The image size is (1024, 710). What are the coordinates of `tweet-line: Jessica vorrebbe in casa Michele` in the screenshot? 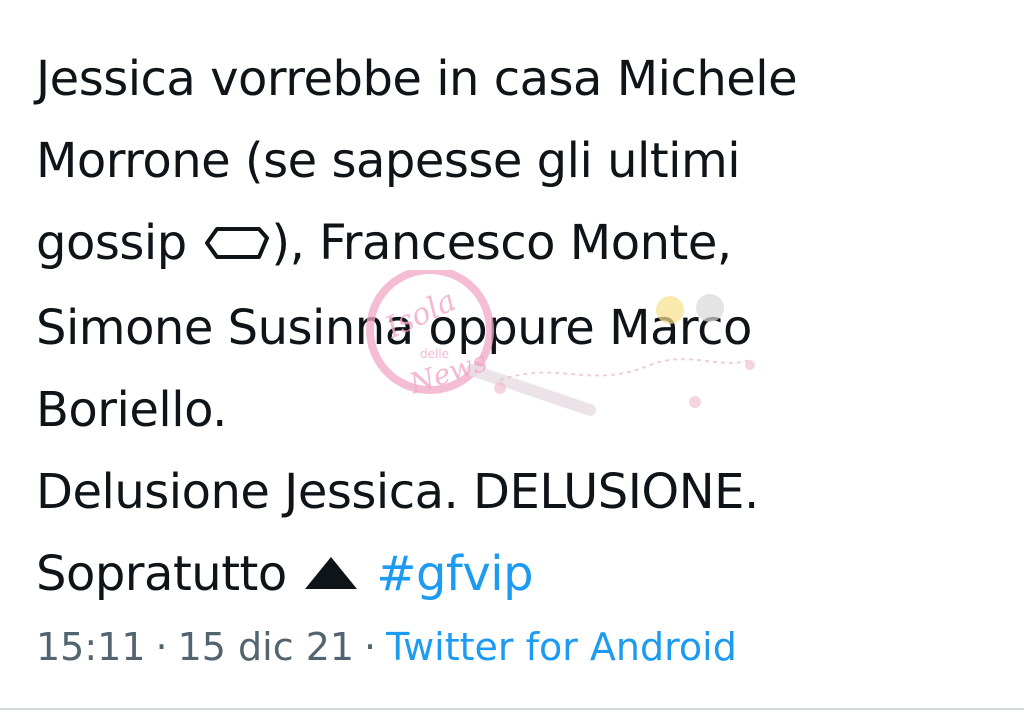 It's located at (516, 79).